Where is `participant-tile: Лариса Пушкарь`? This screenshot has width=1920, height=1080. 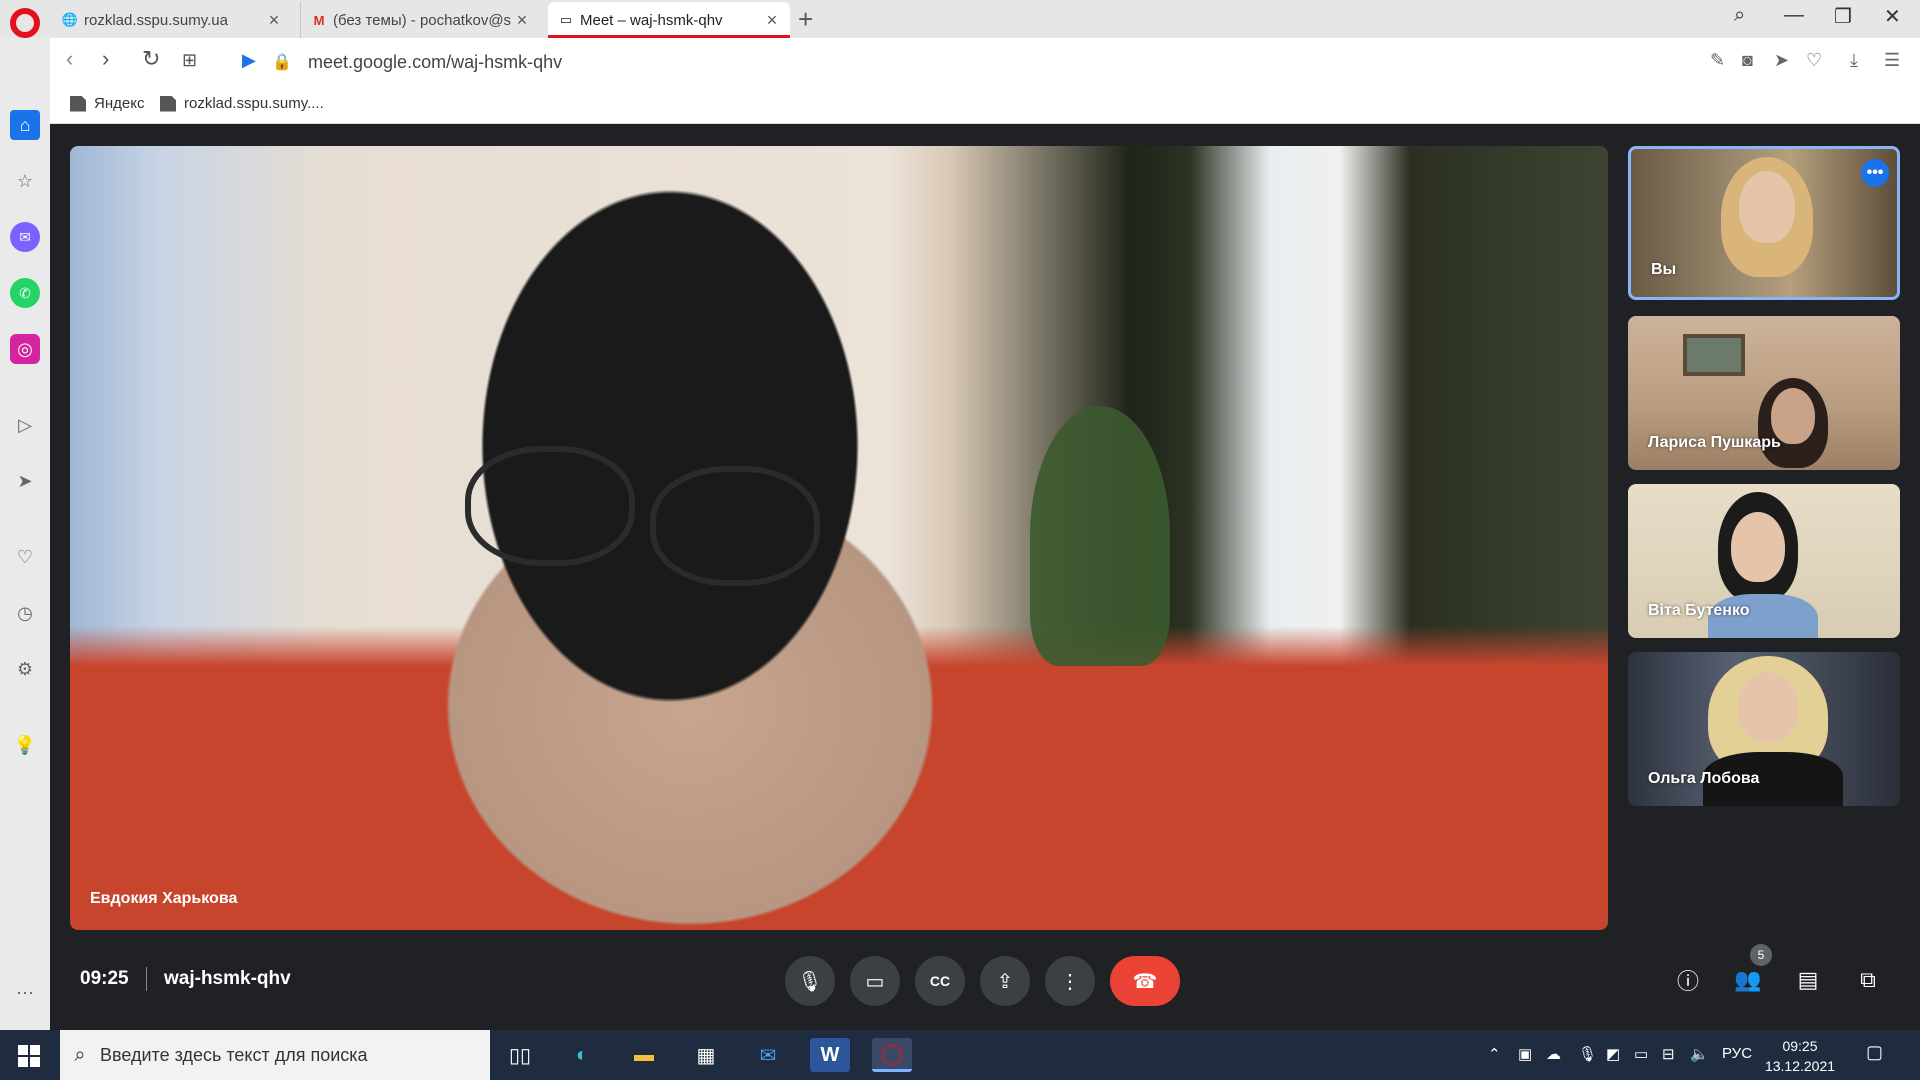 participant-tile: Лариса Пушкарь is located at coordinates (1764, 393).